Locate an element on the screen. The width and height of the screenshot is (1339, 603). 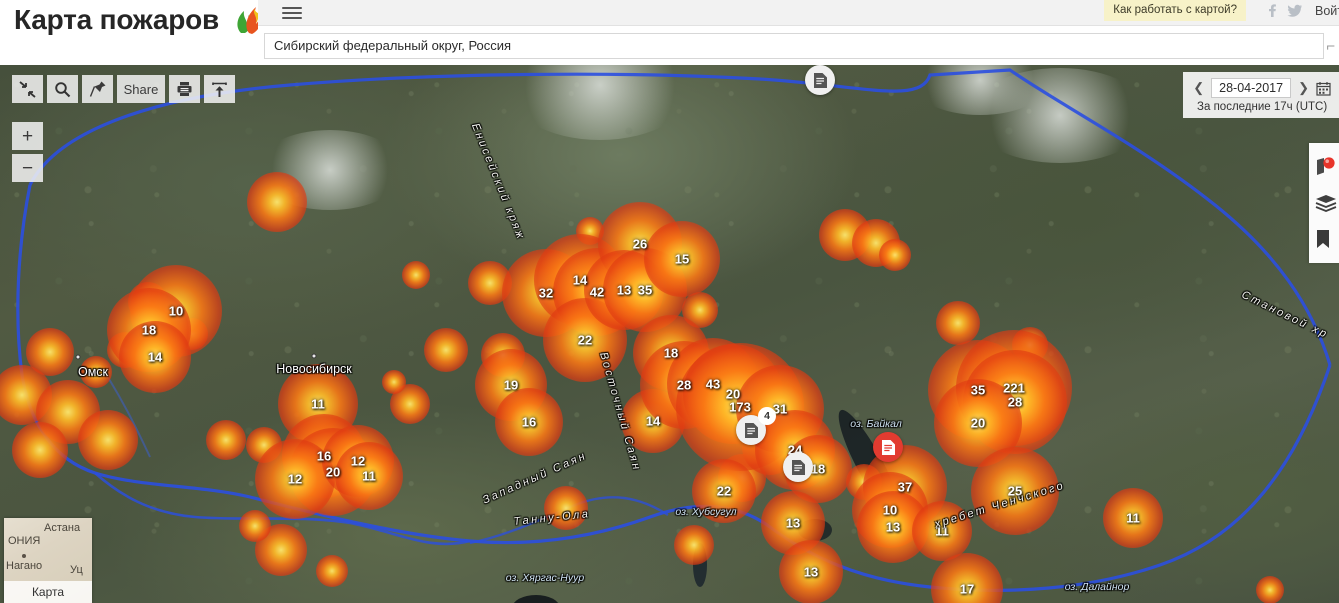
twitter-icon is located at coordinates (1295, 10).